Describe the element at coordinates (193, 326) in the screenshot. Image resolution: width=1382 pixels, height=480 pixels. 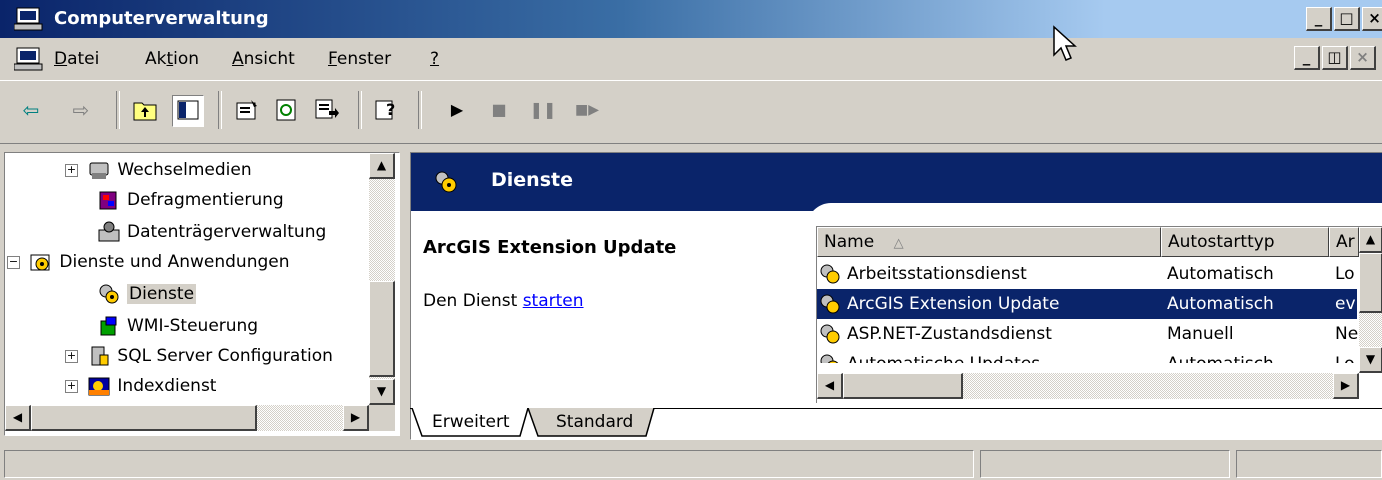
I see `tree-label: WMI-Steuerung` at that location.